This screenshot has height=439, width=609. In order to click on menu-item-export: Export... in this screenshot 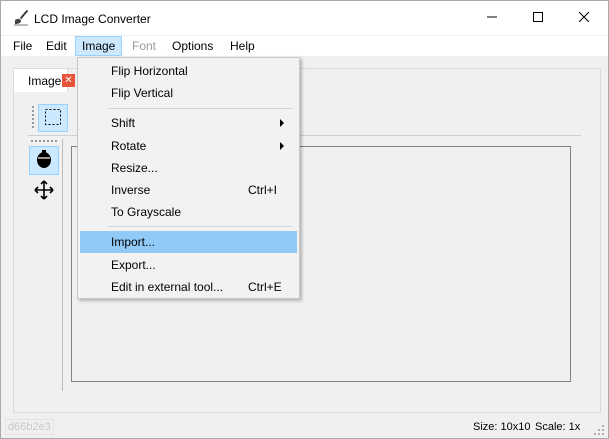, I will do `click(188, 265)`.